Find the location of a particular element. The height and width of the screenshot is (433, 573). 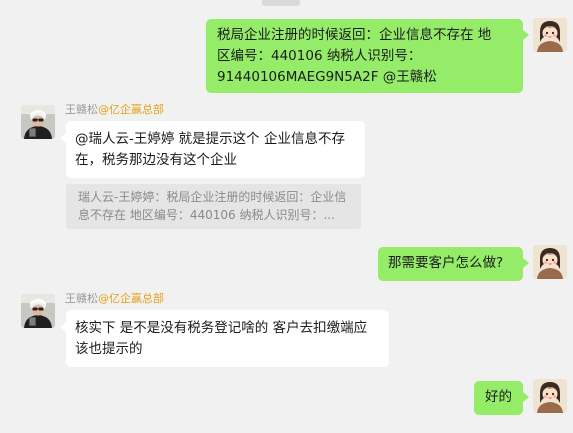

other-message-bubble: 核实下 是不是没有税务登记啥的 客户去扣缴端应 该也提示的 is located at coordinates (227, 338).